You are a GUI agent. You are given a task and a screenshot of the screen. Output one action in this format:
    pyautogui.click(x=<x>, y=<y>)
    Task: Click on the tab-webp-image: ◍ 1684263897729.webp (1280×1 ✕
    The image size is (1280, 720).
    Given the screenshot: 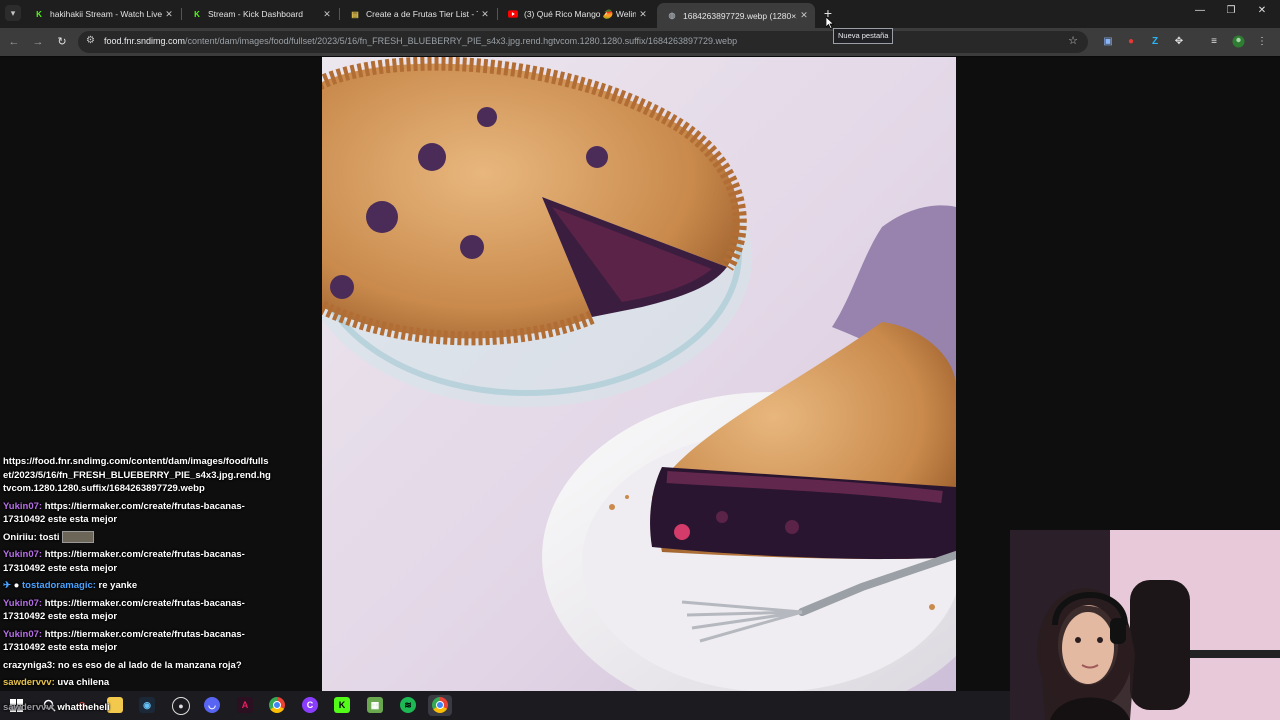 What is the action you would take?
    pyautogui.click(x=736, y=15)
    